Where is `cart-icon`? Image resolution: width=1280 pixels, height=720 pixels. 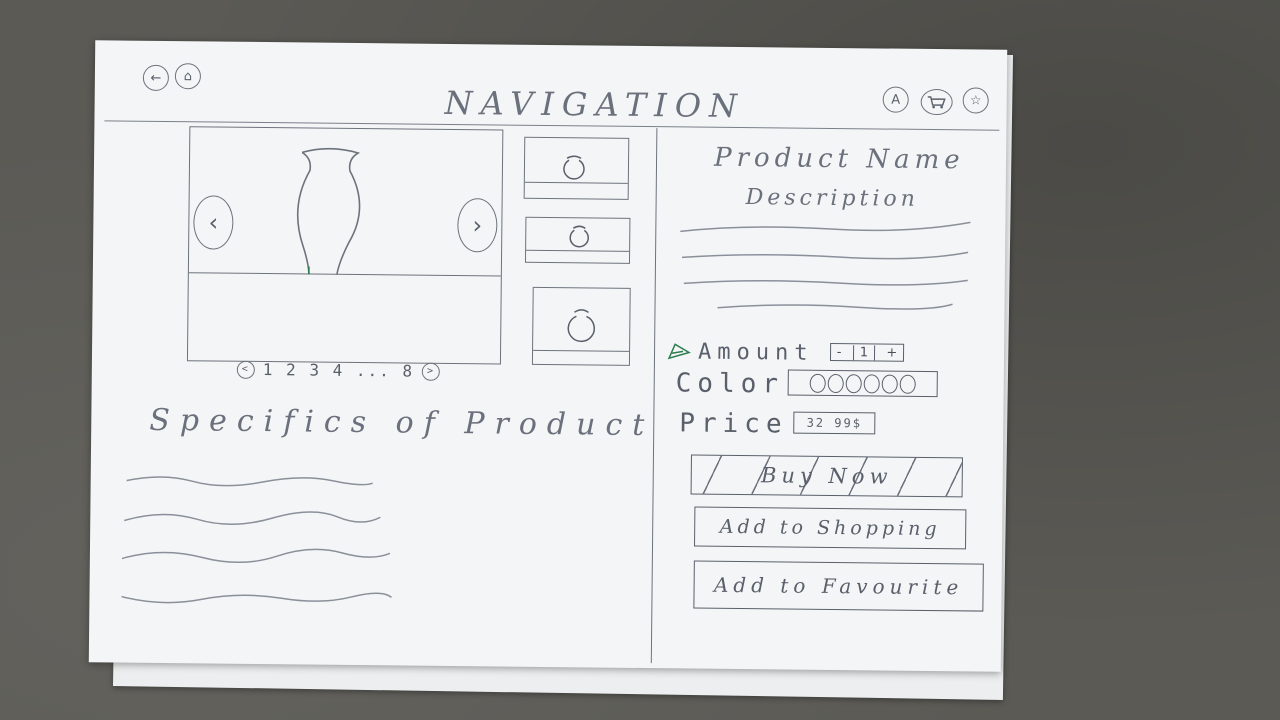
cart-icon is located at coordinates (936, 102).